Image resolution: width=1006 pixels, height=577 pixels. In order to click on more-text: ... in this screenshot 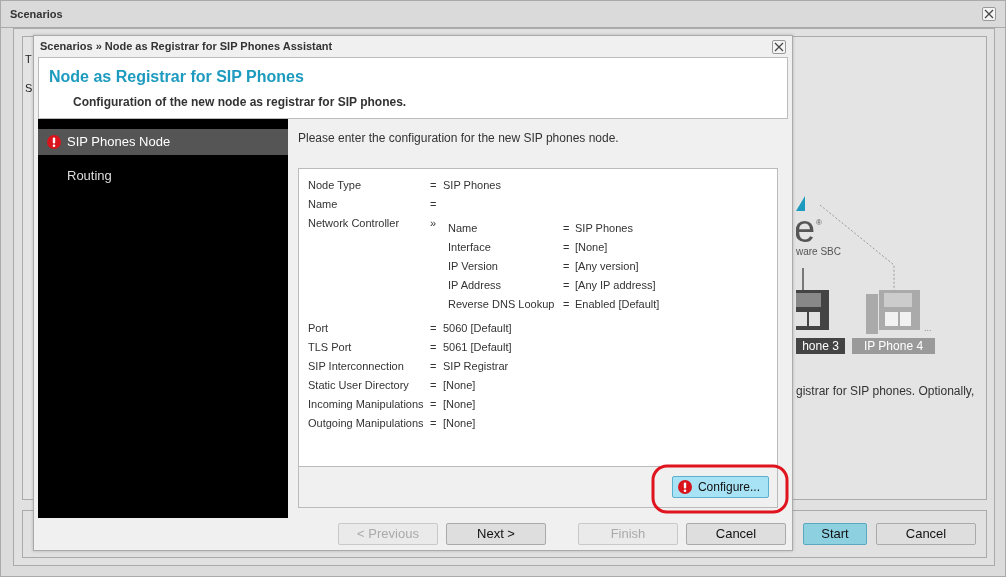, I will do `click(928, 328)`.